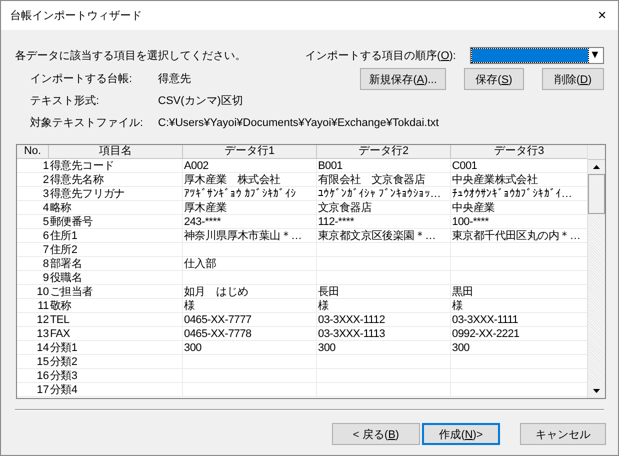  Describe the element at coordinates (250, 222) in the screenshot. I see `table-cell: 243-****` at that location.